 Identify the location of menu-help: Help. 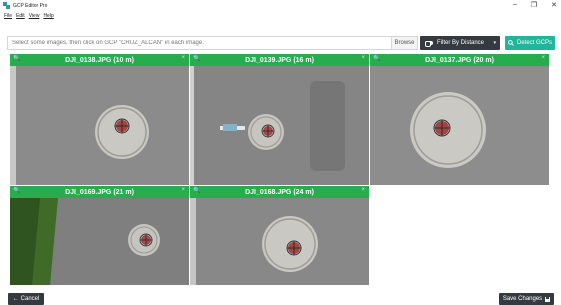
(48, 16).